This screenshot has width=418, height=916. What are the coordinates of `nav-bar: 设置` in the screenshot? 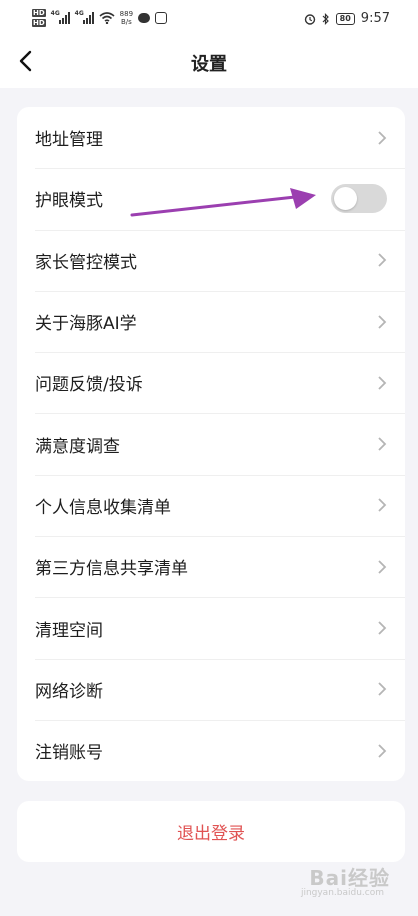 It's located at (209, 63).